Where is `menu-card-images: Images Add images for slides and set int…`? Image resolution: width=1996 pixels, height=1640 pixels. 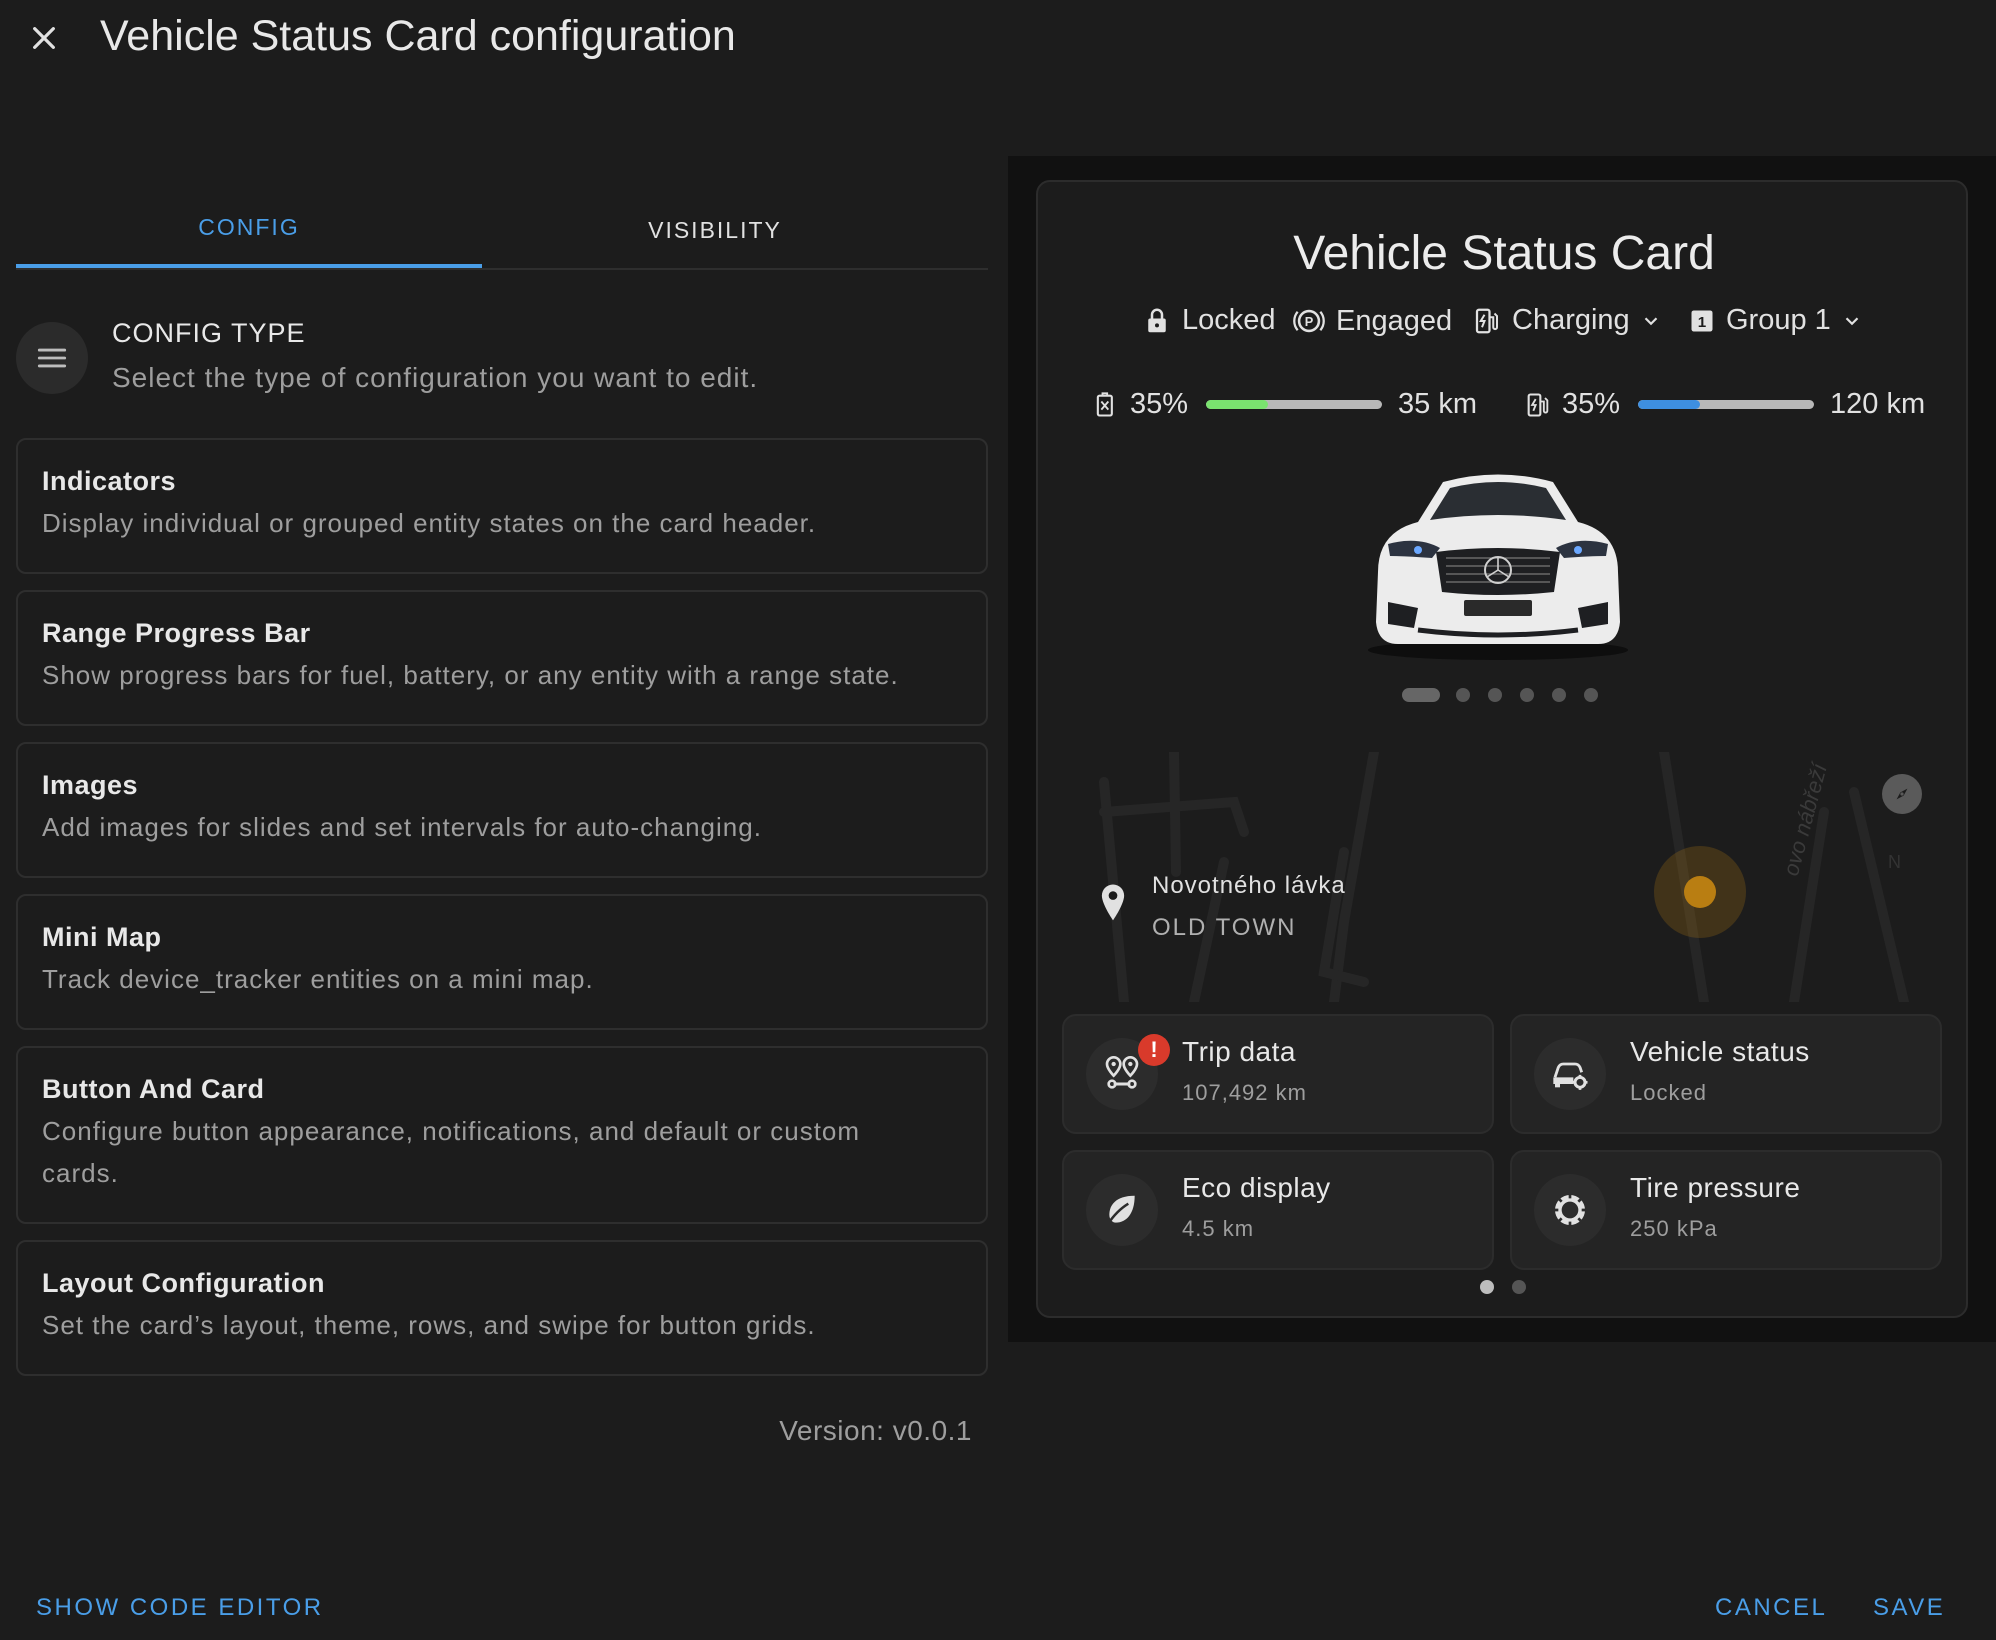 menu-card-images: Images Add images for slides and set int… is located at coordinates (502, 810).